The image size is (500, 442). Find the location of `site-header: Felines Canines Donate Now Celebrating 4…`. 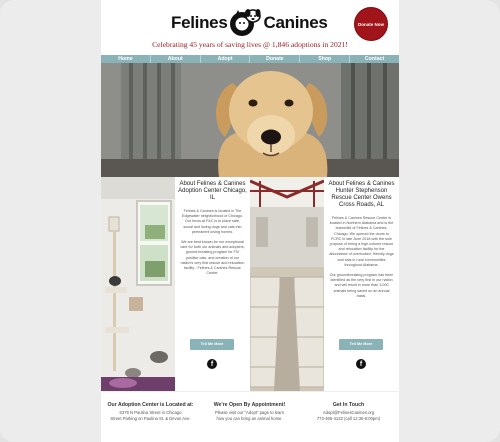

site-header: Felines Canines Donate Now Celebrating 4… is located at coordinates (250, 27).